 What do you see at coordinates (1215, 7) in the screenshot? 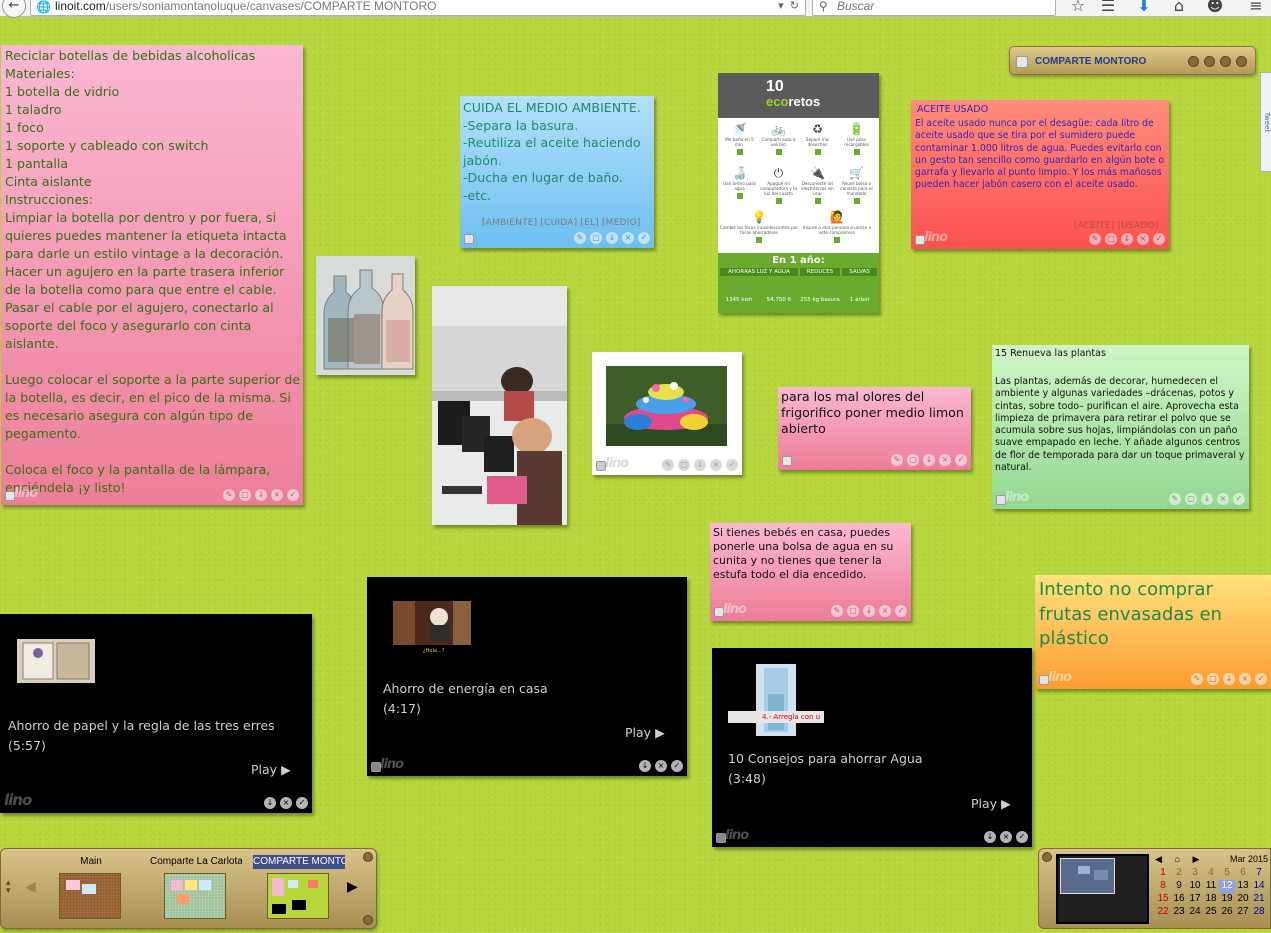
I see `chat-icon: ☻` at bounding box center [1215, 7].